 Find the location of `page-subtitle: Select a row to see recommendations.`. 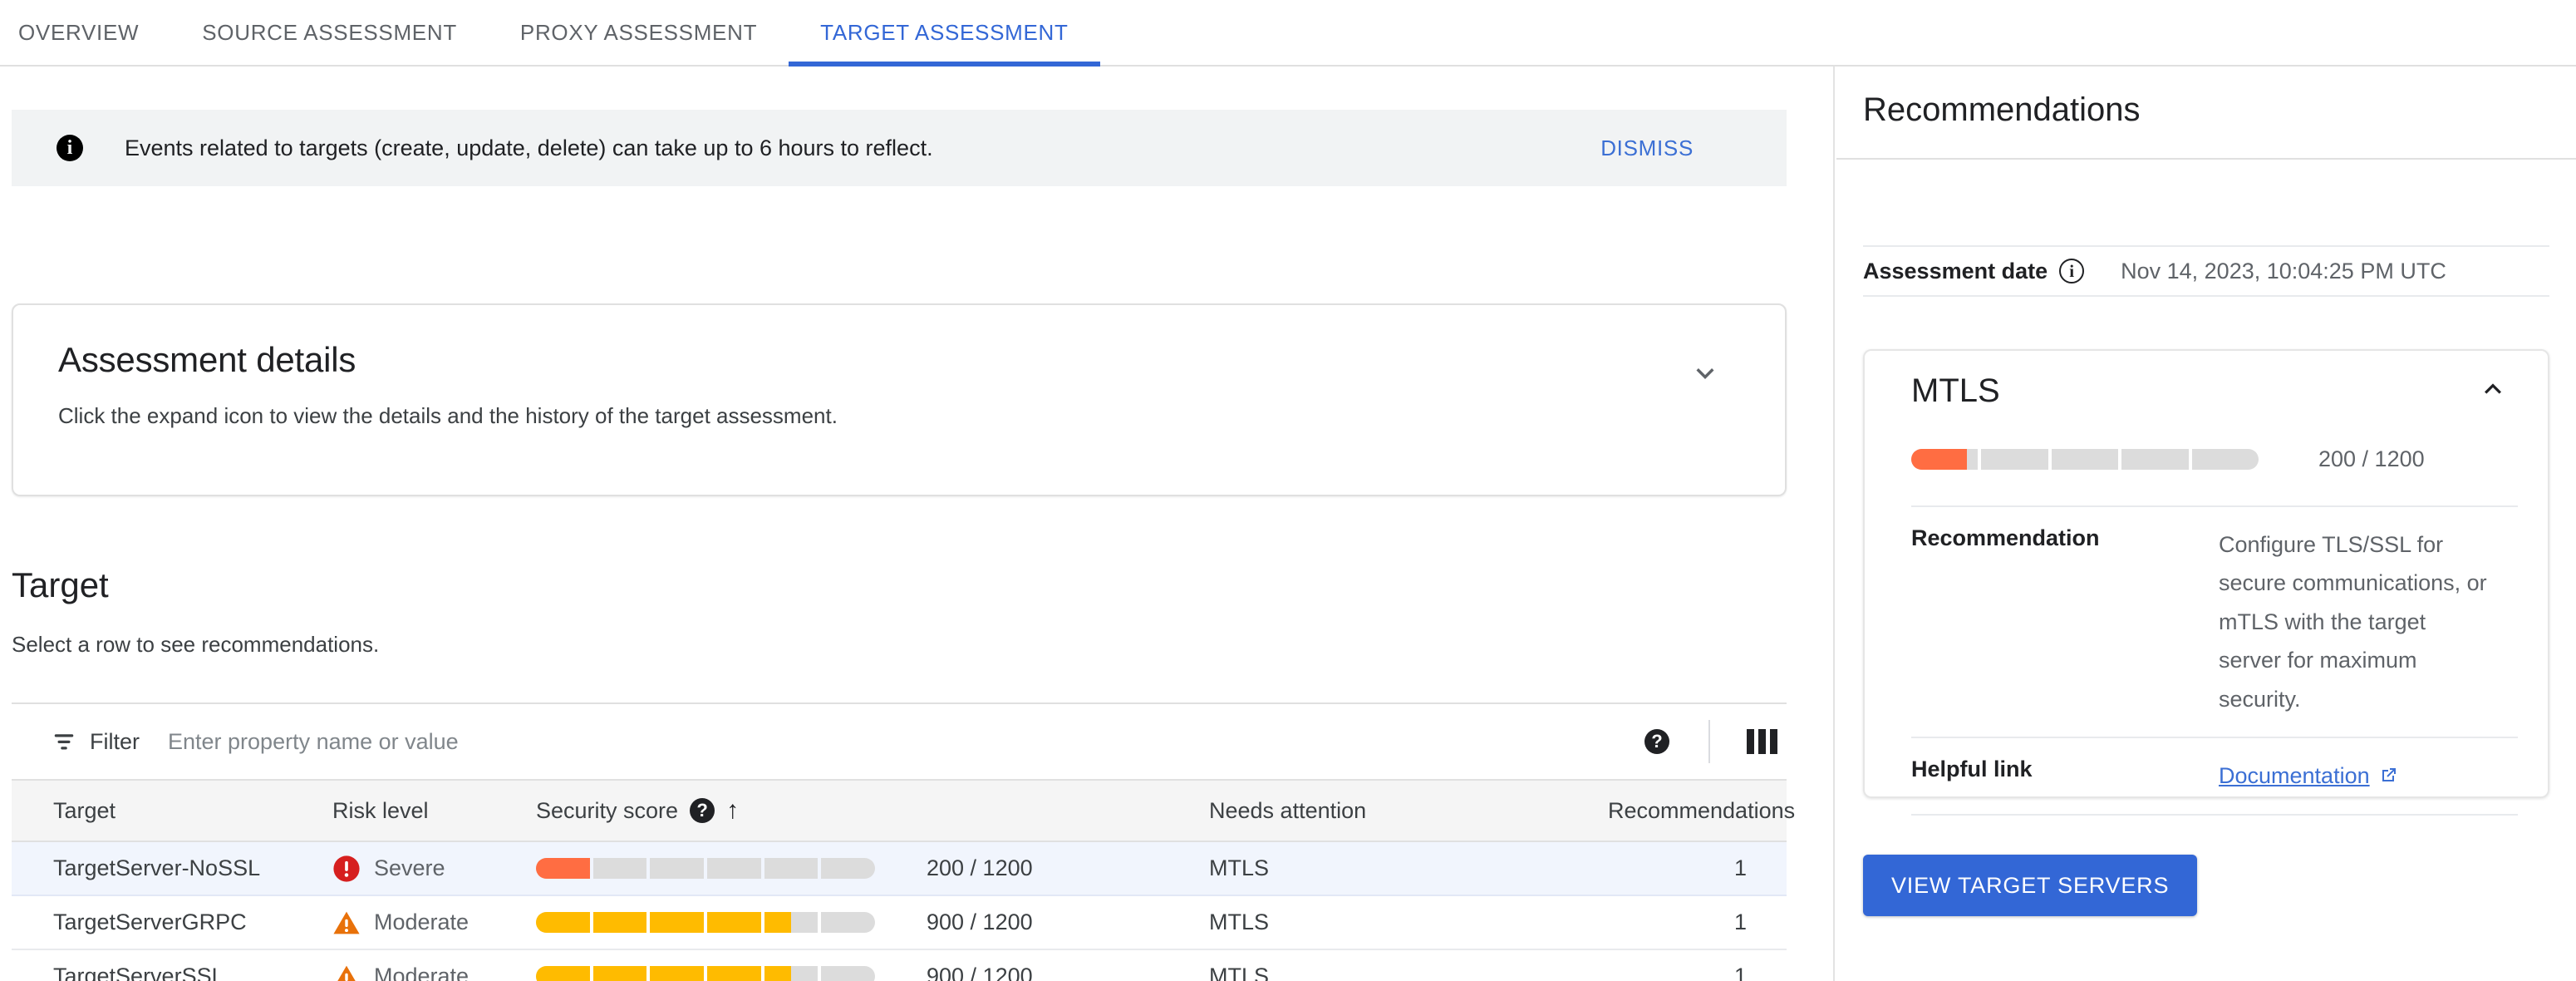

page-subtitle: Select a row to see recommendations. is located at coordinates (196, 644).